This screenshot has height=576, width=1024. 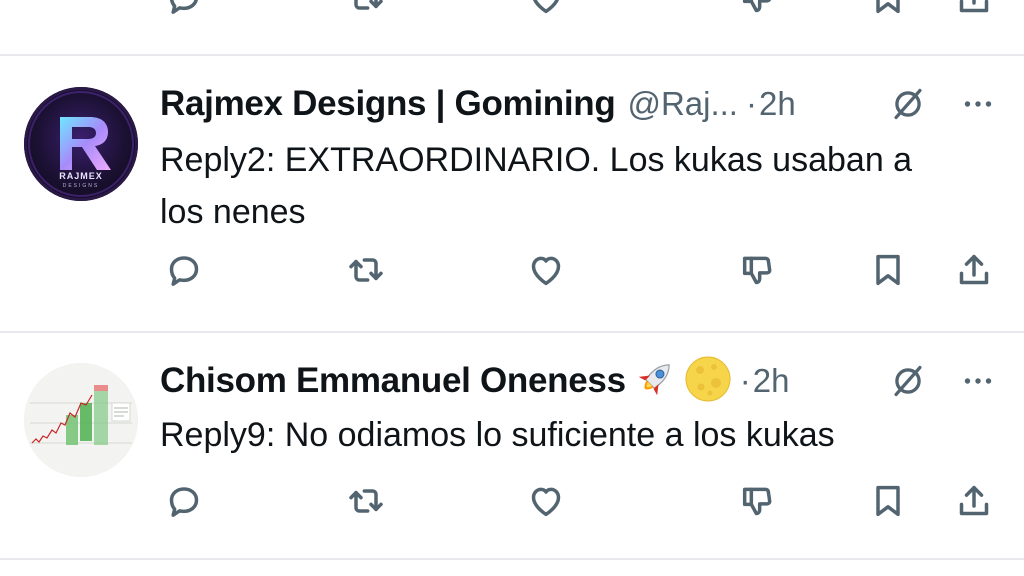 What do you see at coordinates (81, 186) in the screenshot?
I see `svg-text: DESIGNS` at bounding box center [81, 186].